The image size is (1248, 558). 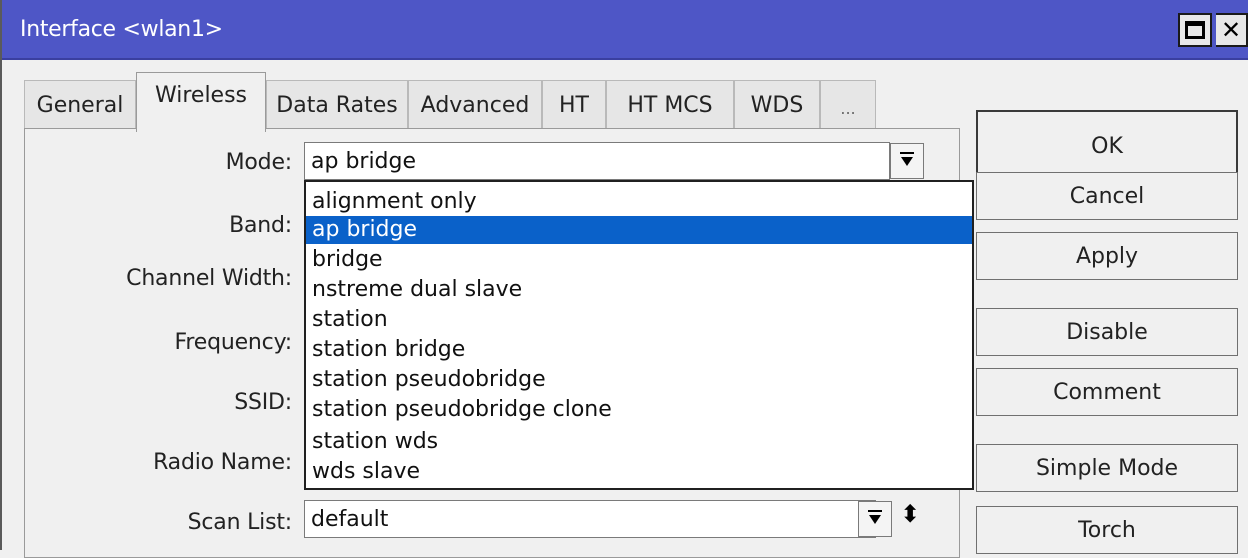 I want to click on disable-button: Disable, so click(x=1107, y=332).